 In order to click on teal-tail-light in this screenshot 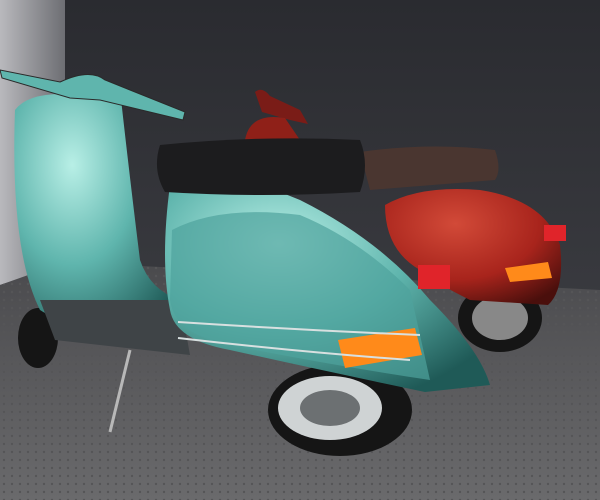, I will do `click(434, 277)`.